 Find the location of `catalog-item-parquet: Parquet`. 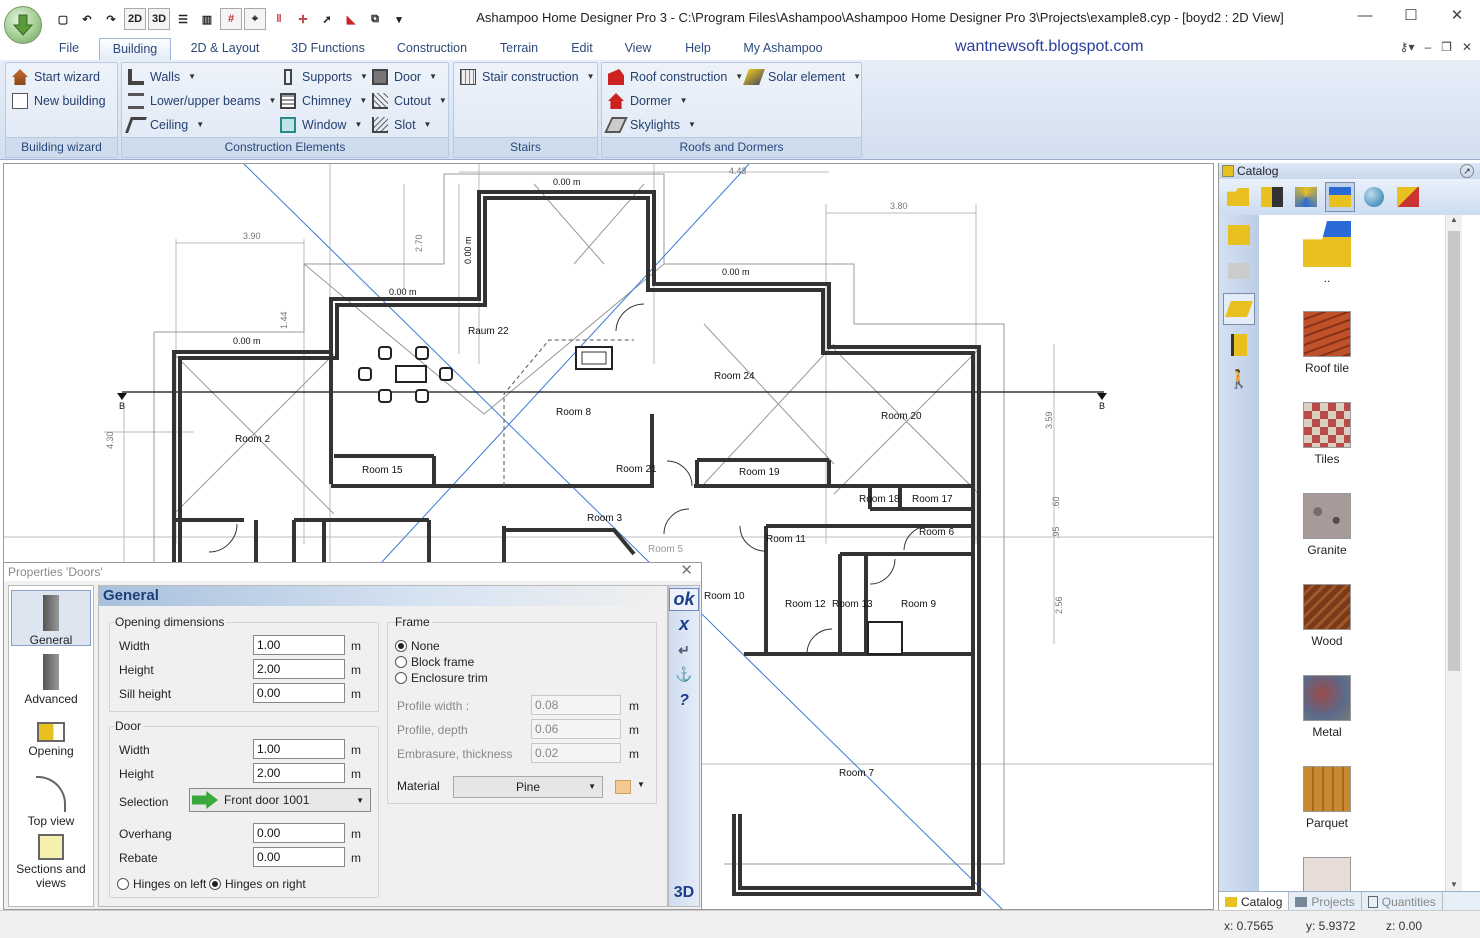

catalog-item-parquet: Parquet is located at coordinates (1327, 798).